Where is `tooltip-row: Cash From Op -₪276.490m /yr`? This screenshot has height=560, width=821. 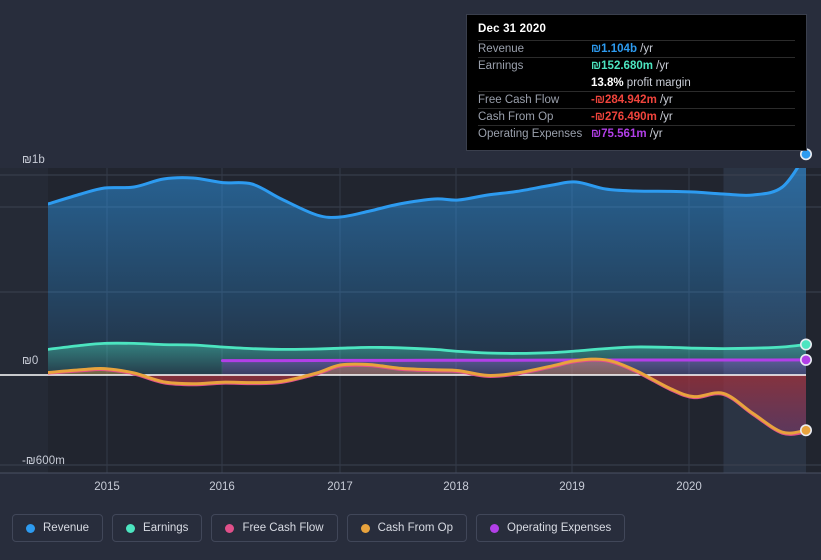 tooltip-row: Cash From Op -₪276.490m /yr is located at coordinates (636, 116).